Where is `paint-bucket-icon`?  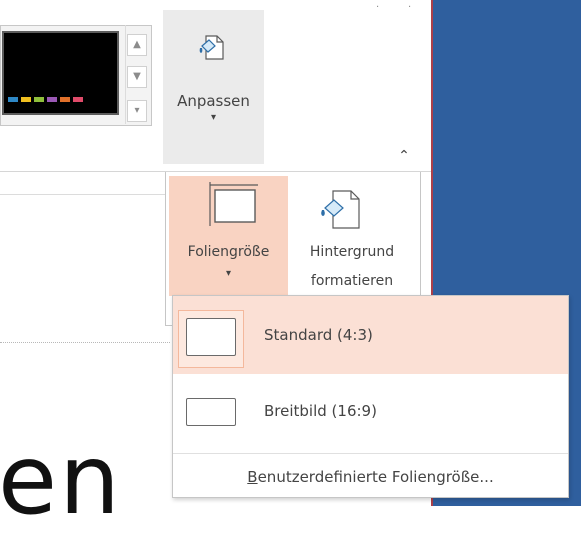
paint-bucket-icon is located at coordinates (211, 47).